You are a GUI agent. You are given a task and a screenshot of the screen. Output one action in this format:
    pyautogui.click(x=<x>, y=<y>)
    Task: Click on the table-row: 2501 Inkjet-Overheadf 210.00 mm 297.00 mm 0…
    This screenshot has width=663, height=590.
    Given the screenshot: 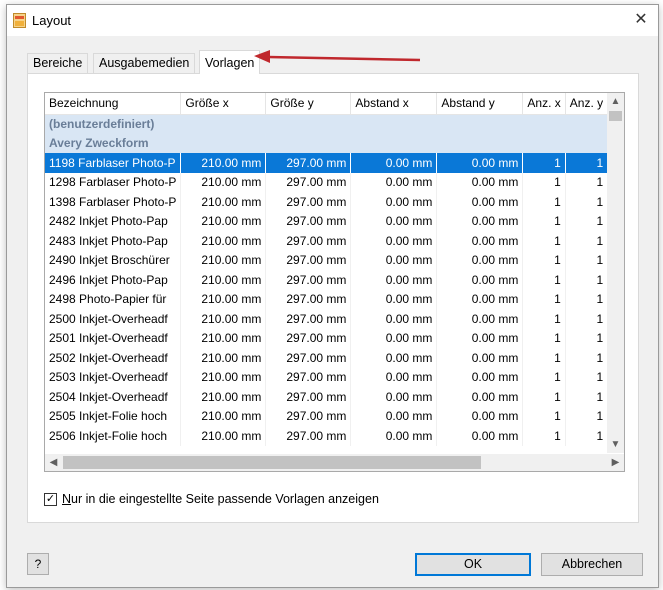 What is the action you would take?
    pyautogui.click(x=327, y=338)
    